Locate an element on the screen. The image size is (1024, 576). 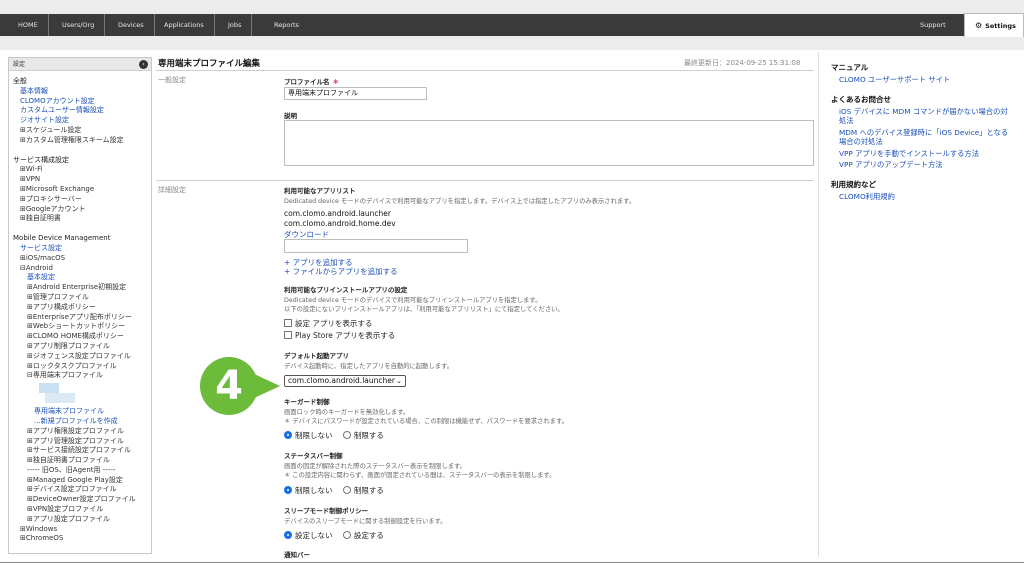
faq-link-1a: iOS デバイスに MDM コマンドが届かない場合の対 is located at coordinates (923, 112).